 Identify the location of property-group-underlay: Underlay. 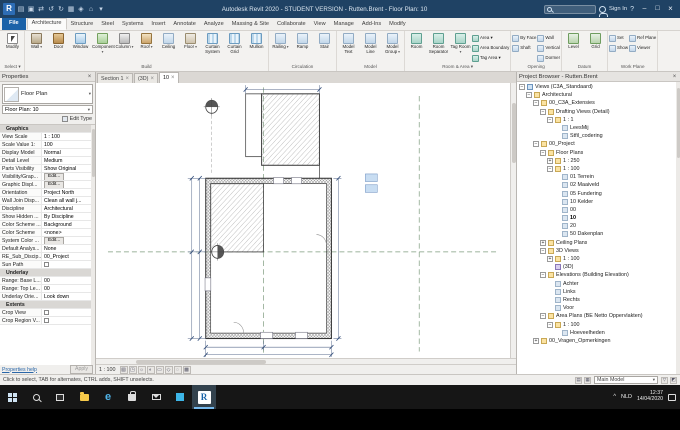
(47, 273).